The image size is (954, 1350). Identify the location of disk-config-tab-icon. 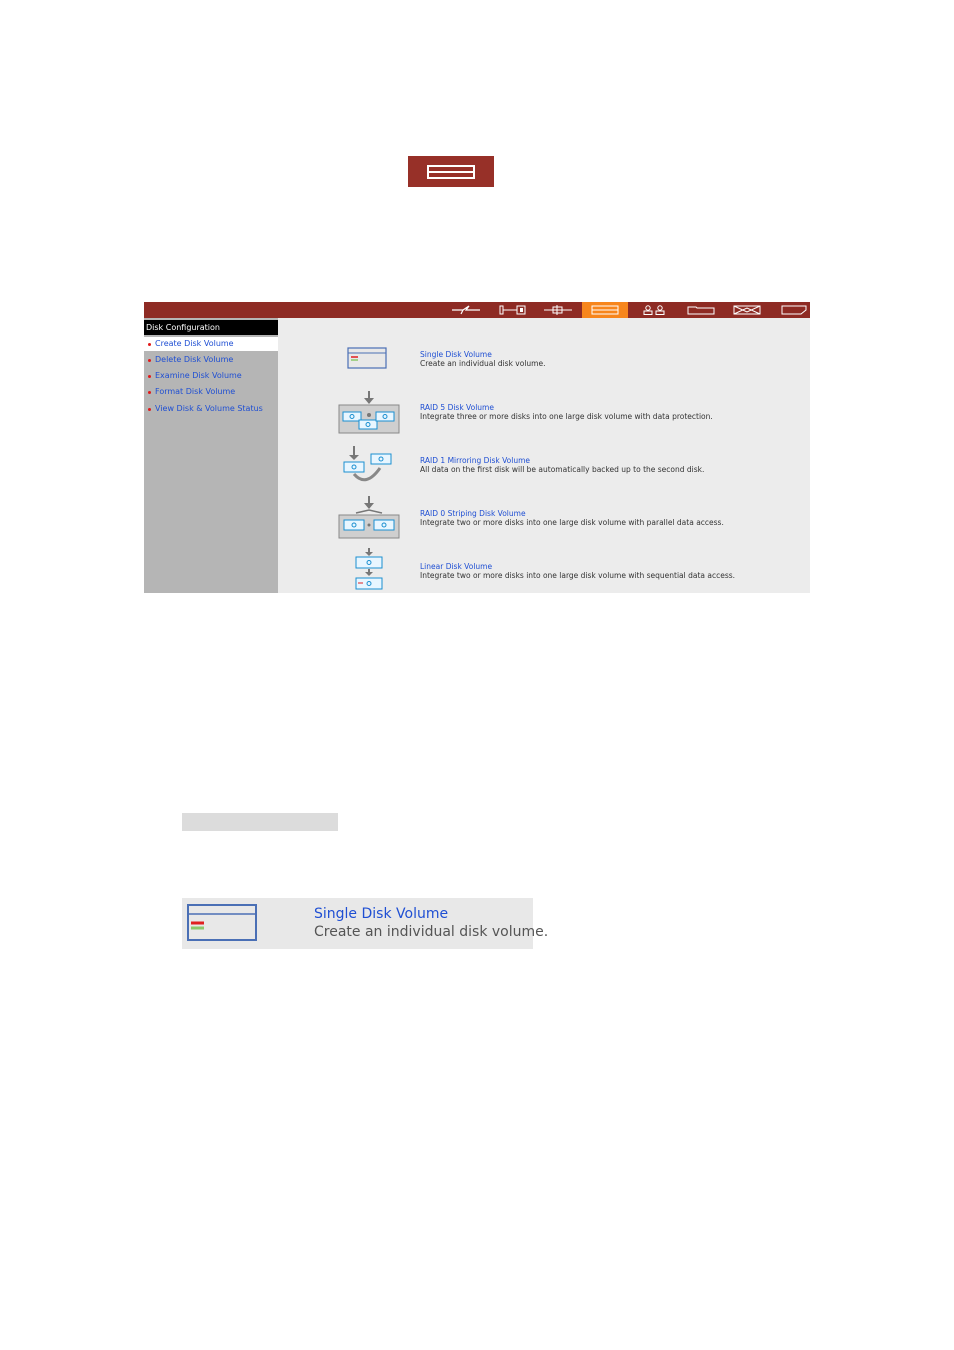
(605, 310).